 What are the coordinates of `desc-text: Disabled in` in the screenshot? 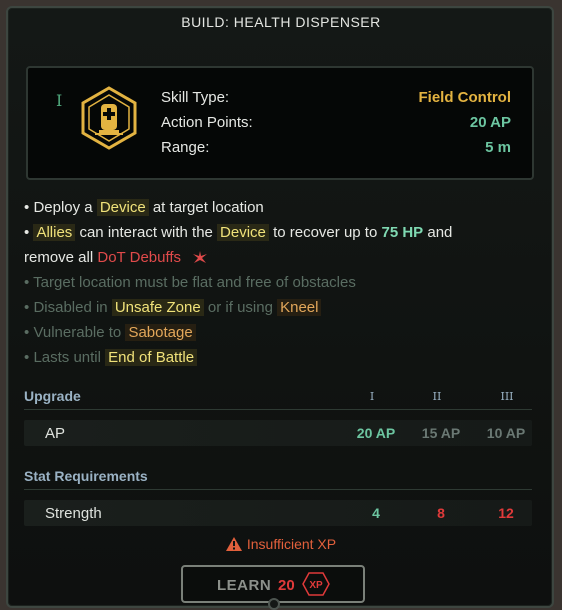 It's located at (70, 307).